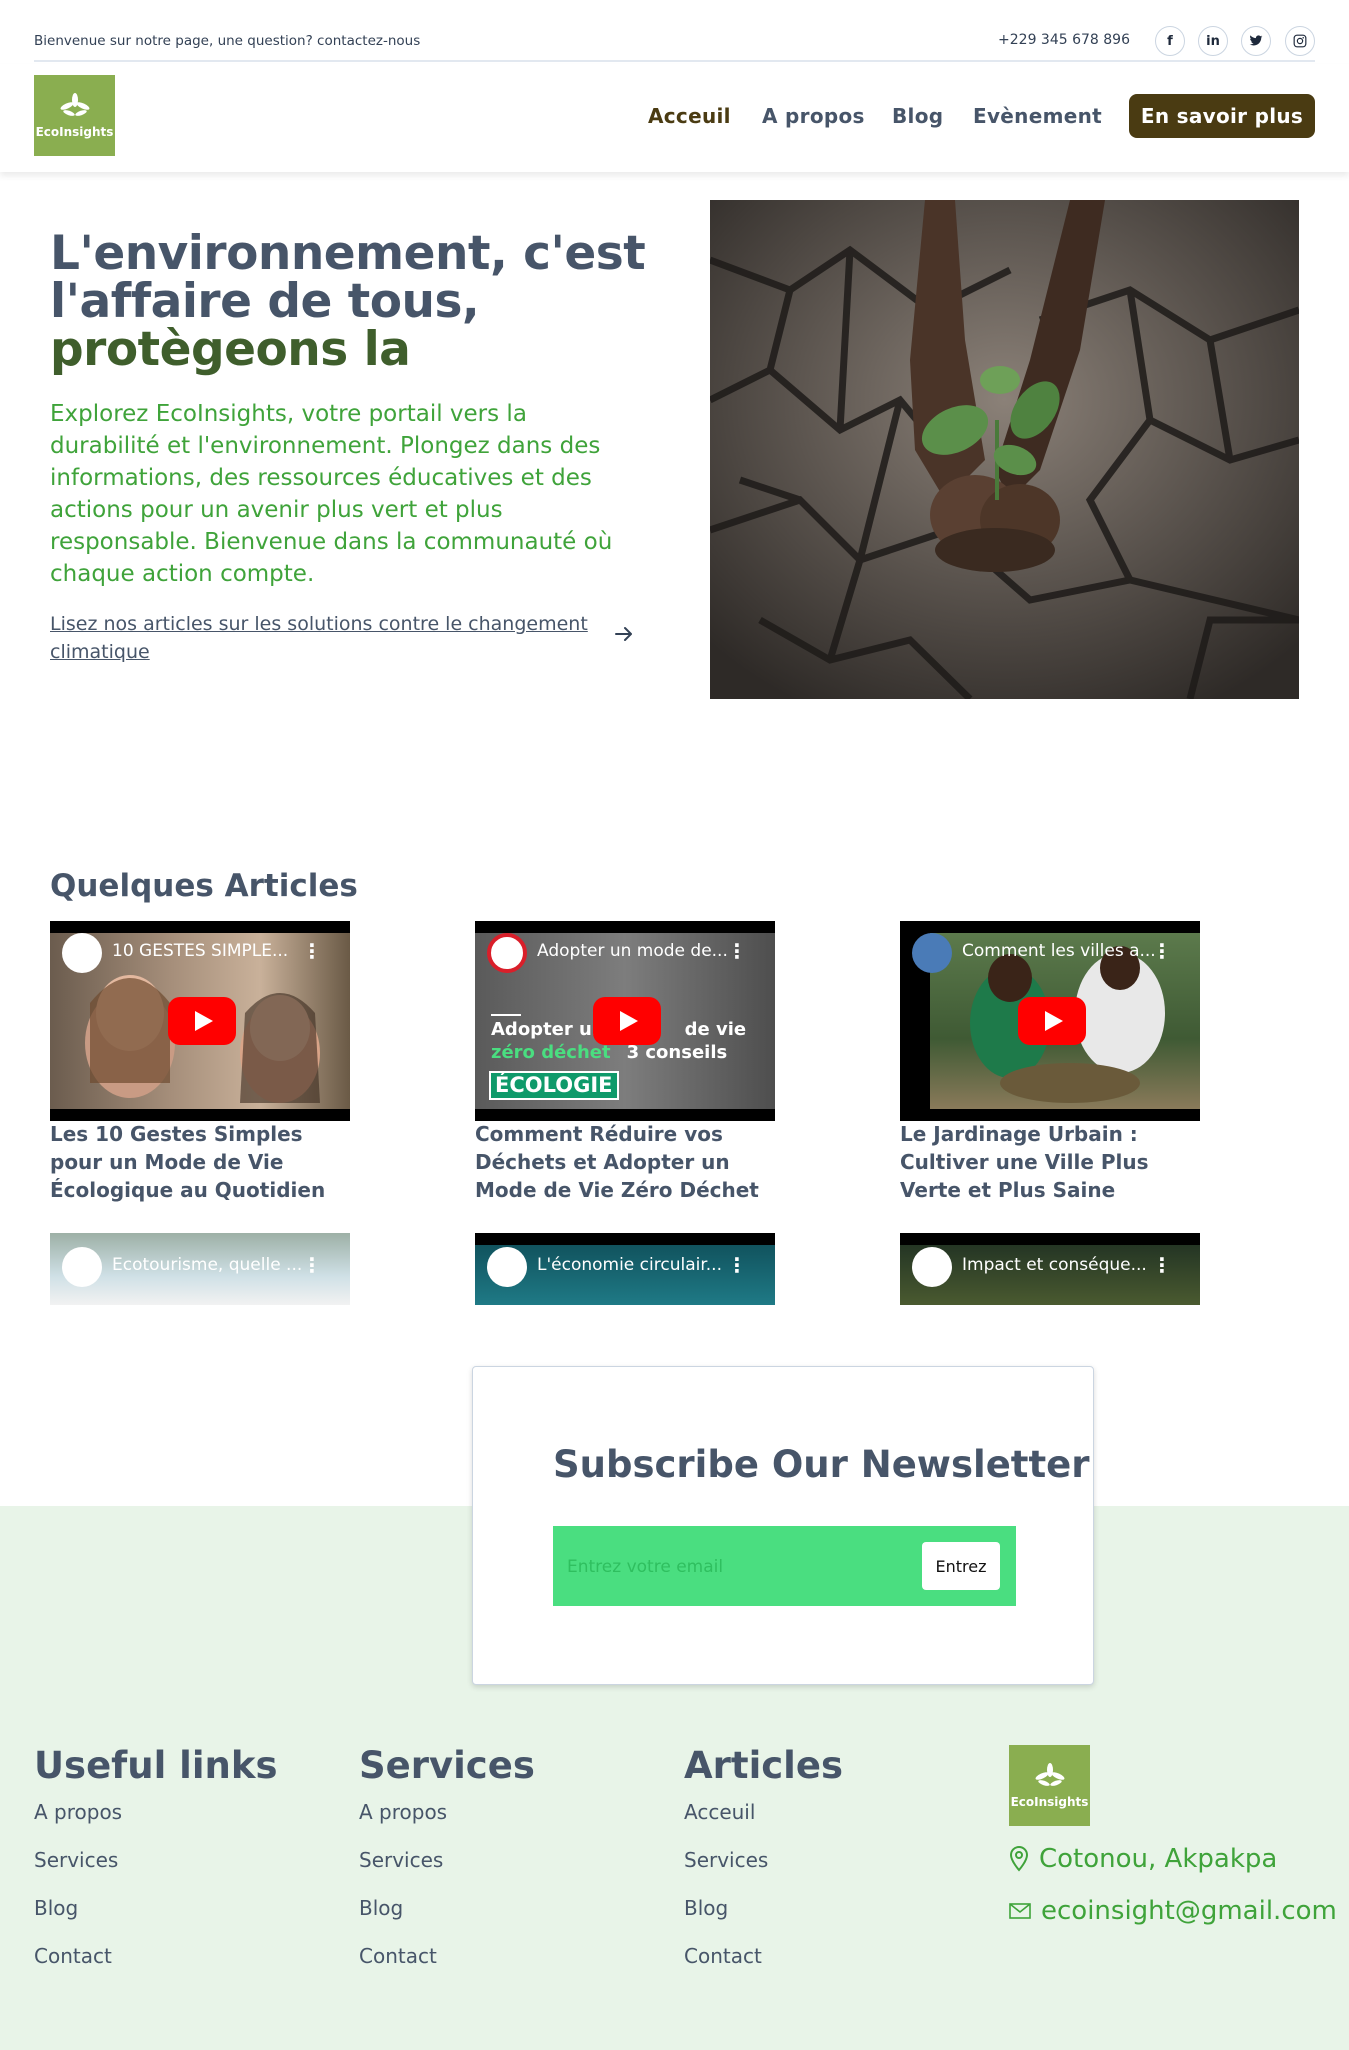  I want to click on footer-email: ecoinsight@gmail.com, so click(1173, 1911).